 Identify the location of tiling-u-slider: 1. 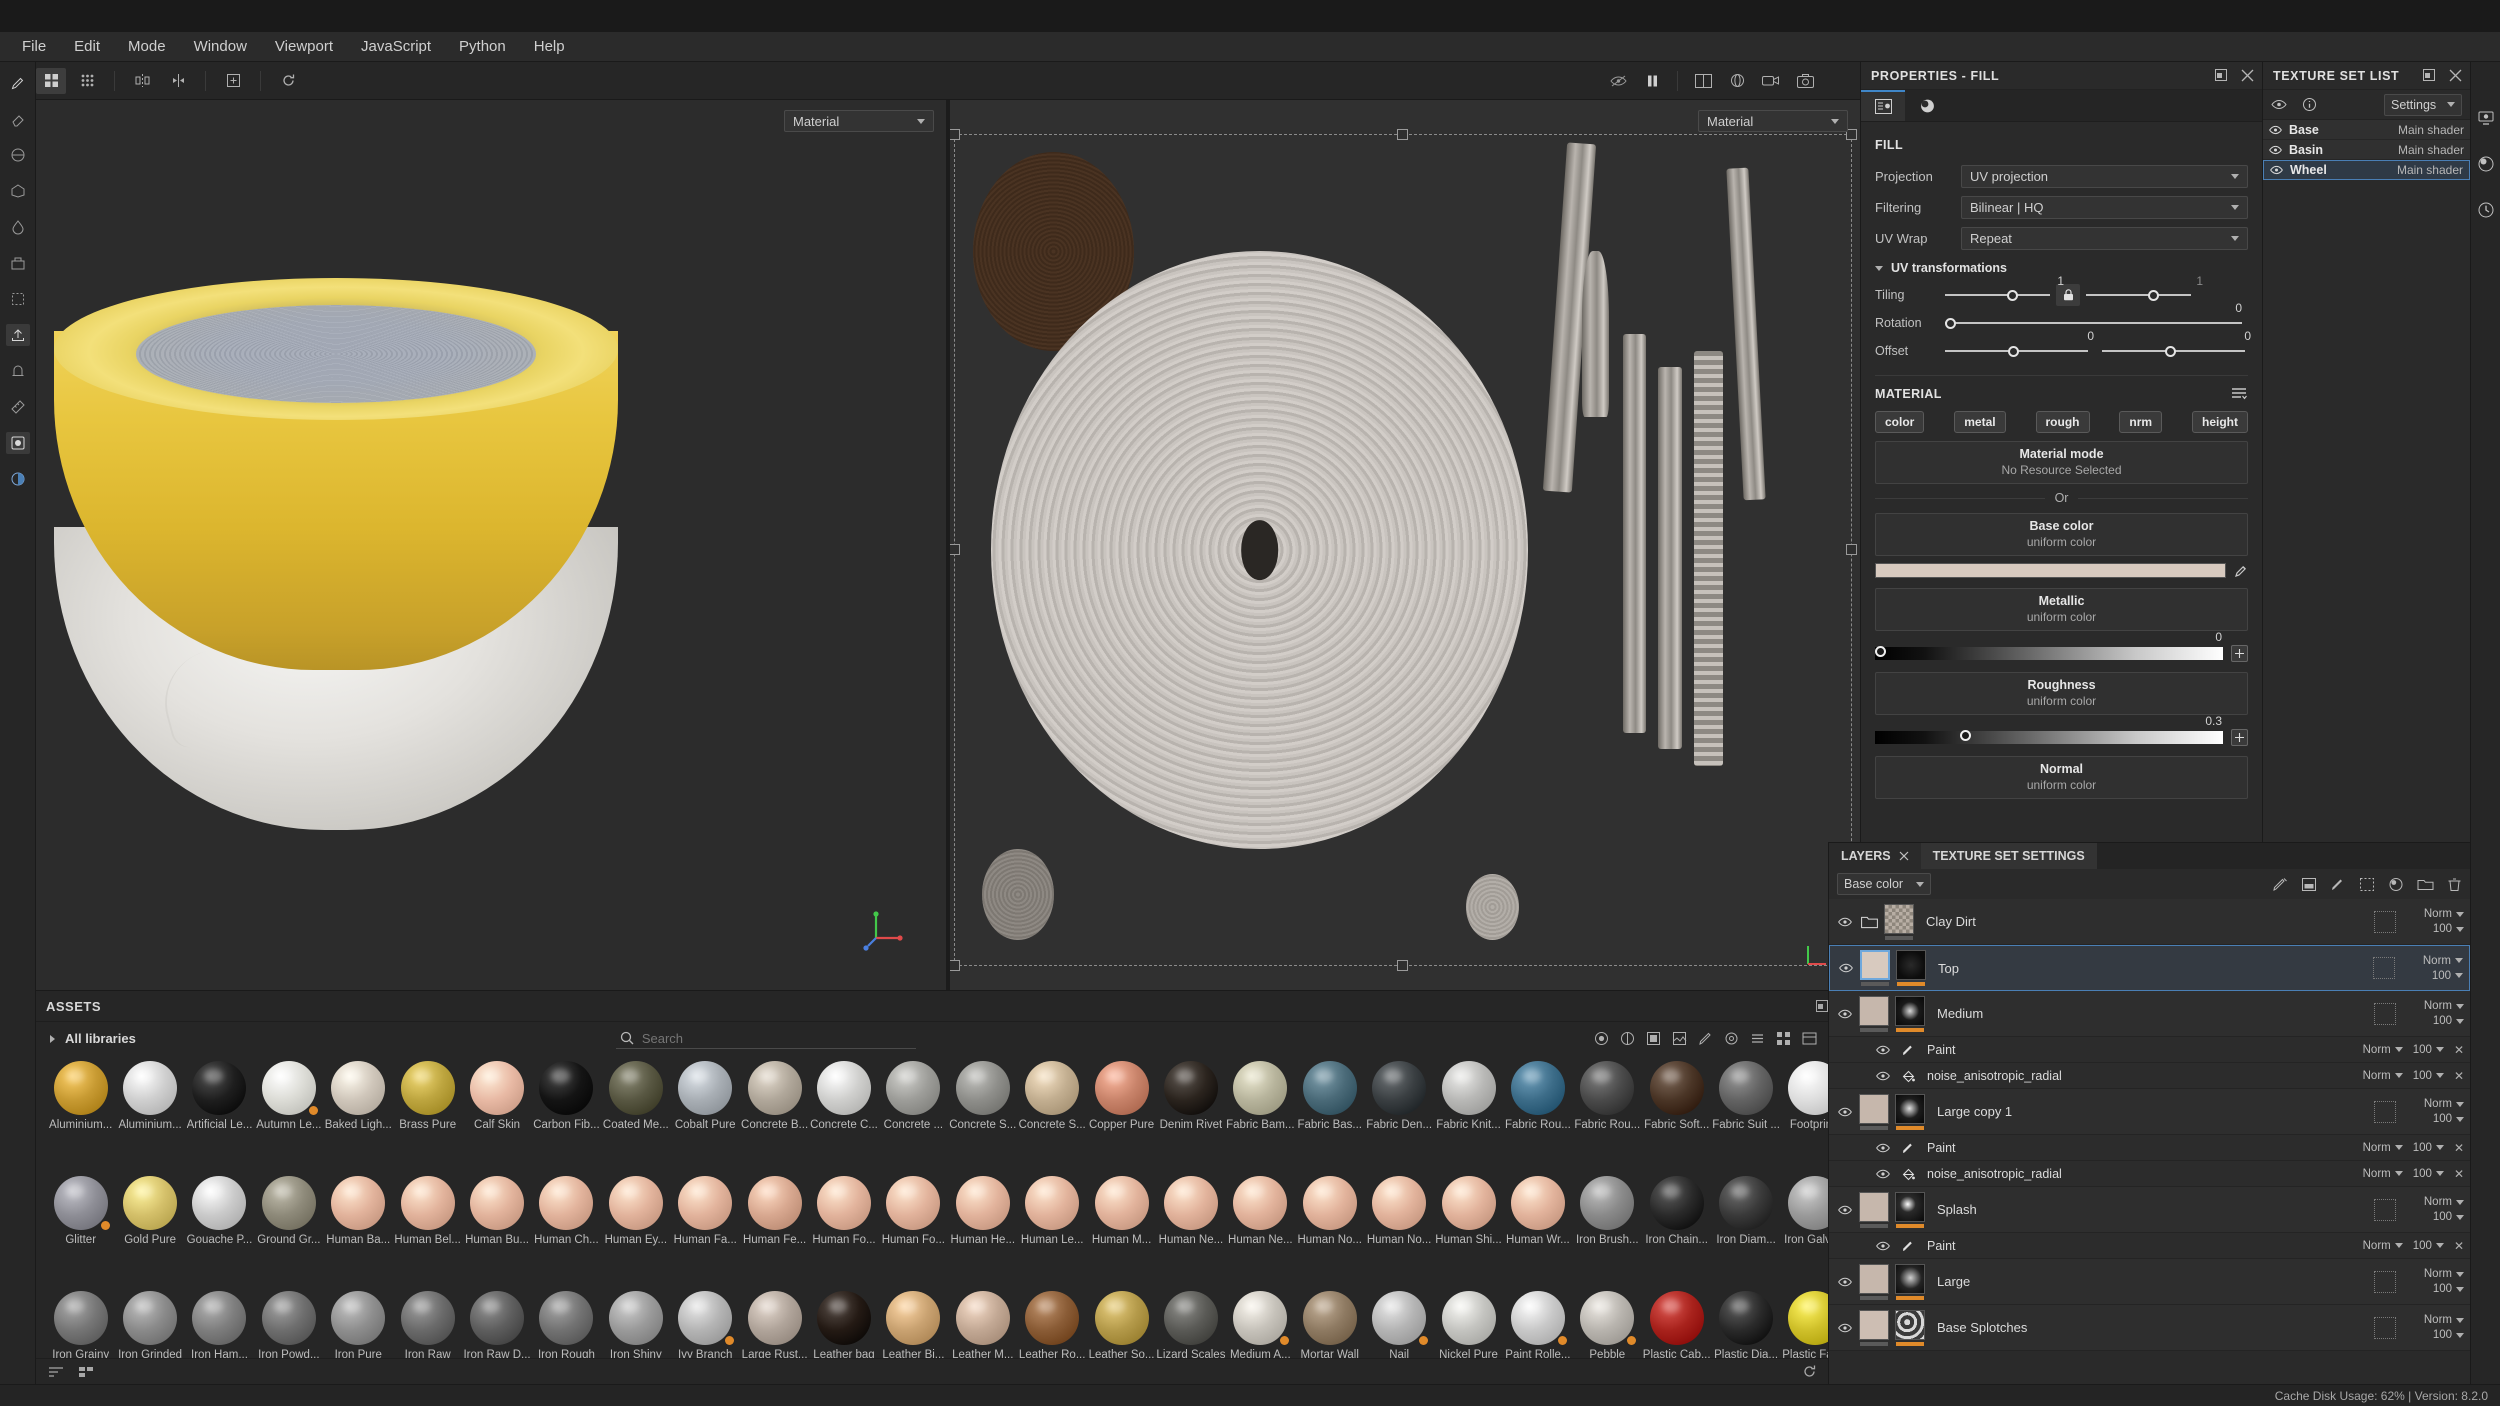
(2004, 288).